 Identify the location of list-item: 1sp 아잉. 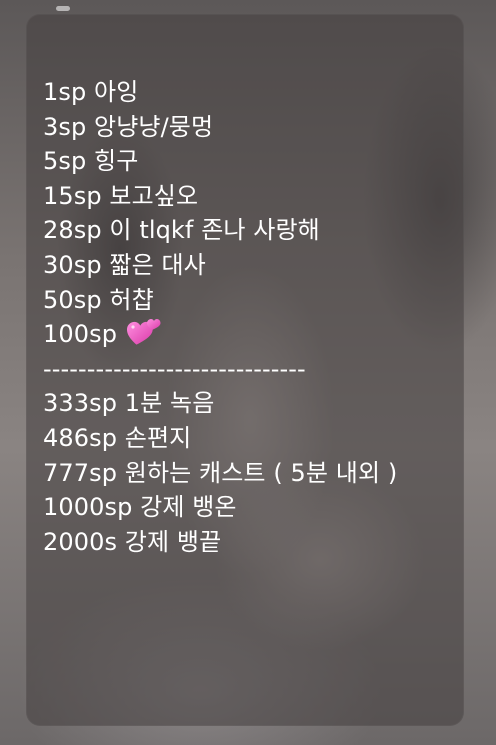
(91, 92).